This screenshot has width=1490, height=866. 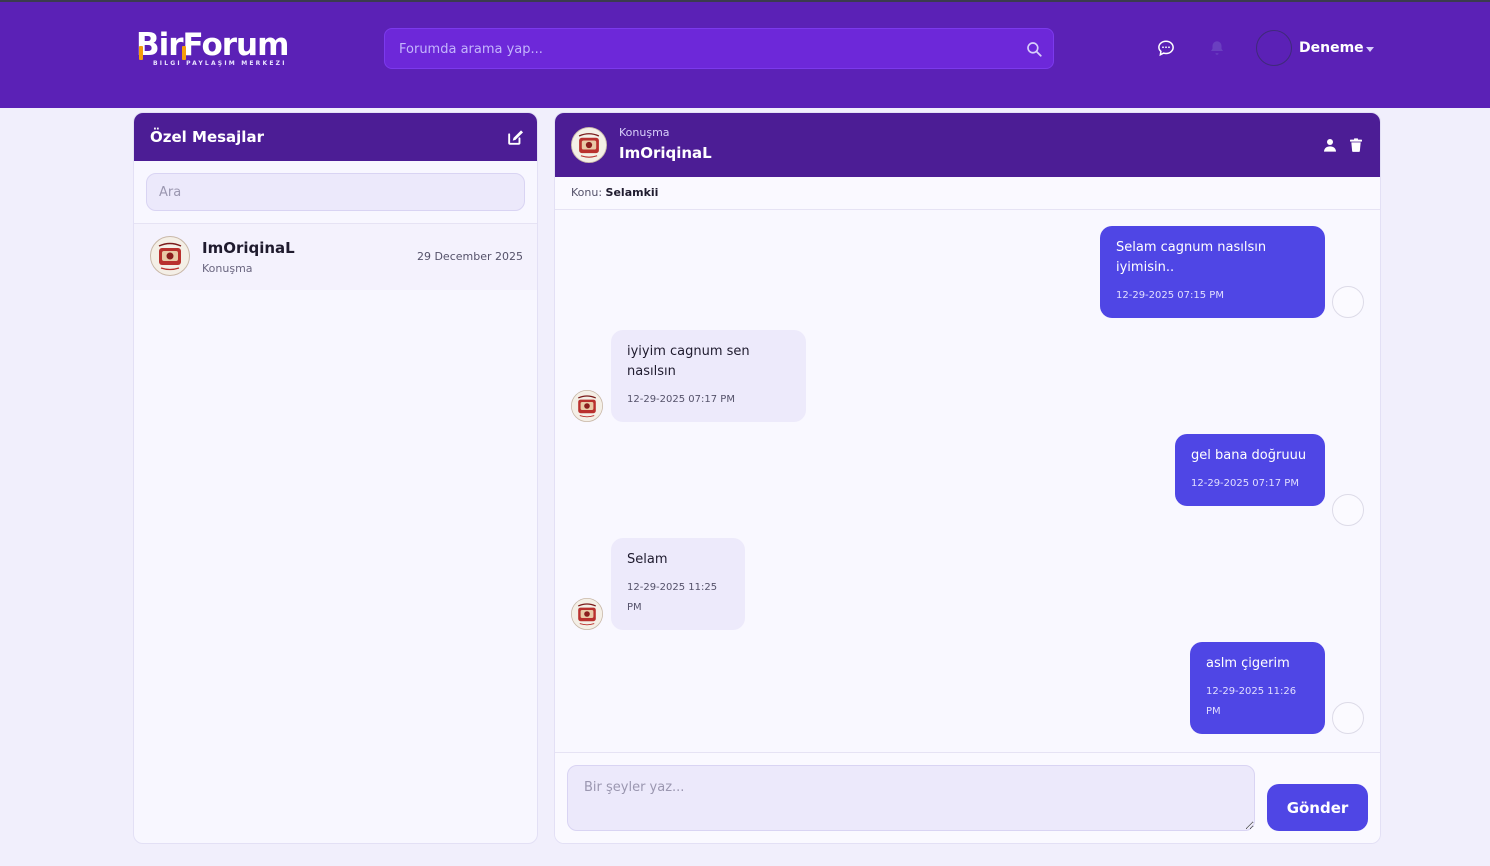 What do you see at coordinates (1330, 145) in the screenshot?
I see `user-icon` at bounding box center [1330, 145].